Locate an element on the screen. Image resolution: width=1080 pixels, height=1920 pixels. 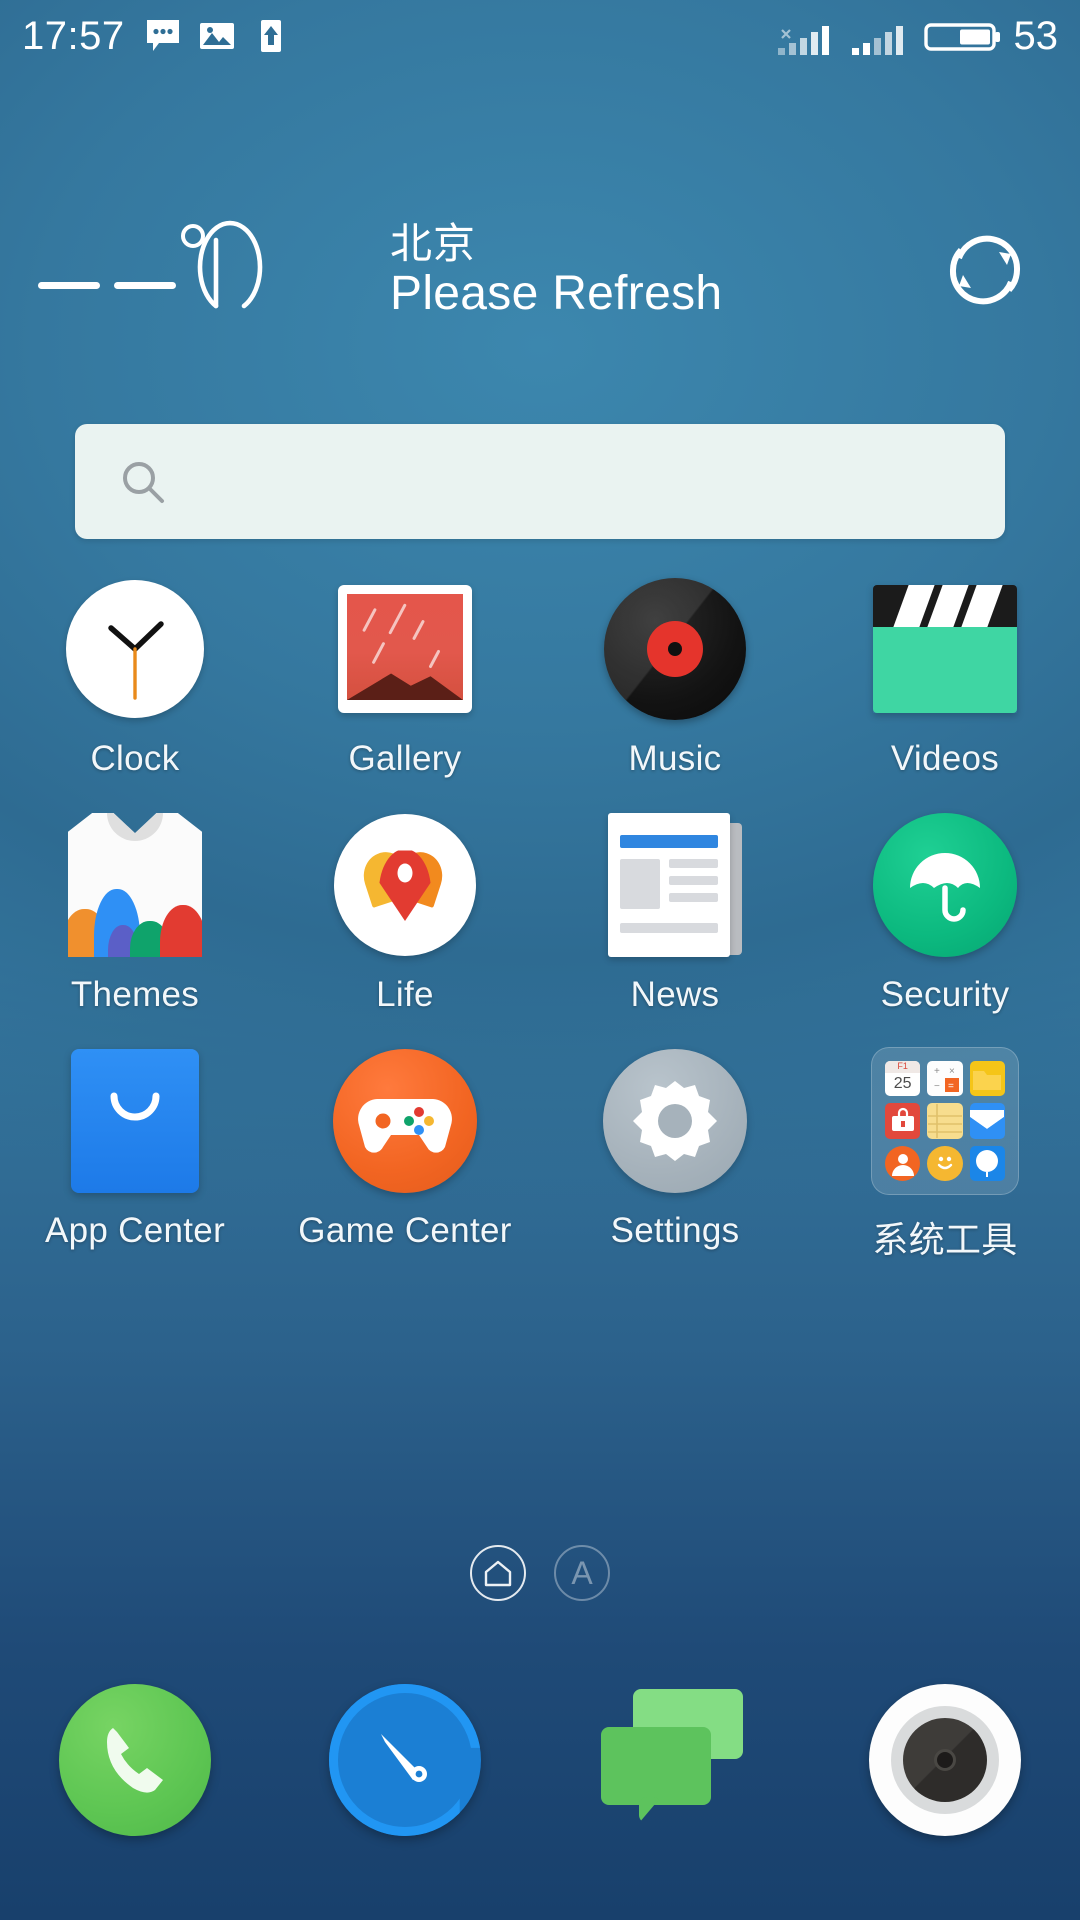
dock-item-camera is located at coordinates (945, 1760).